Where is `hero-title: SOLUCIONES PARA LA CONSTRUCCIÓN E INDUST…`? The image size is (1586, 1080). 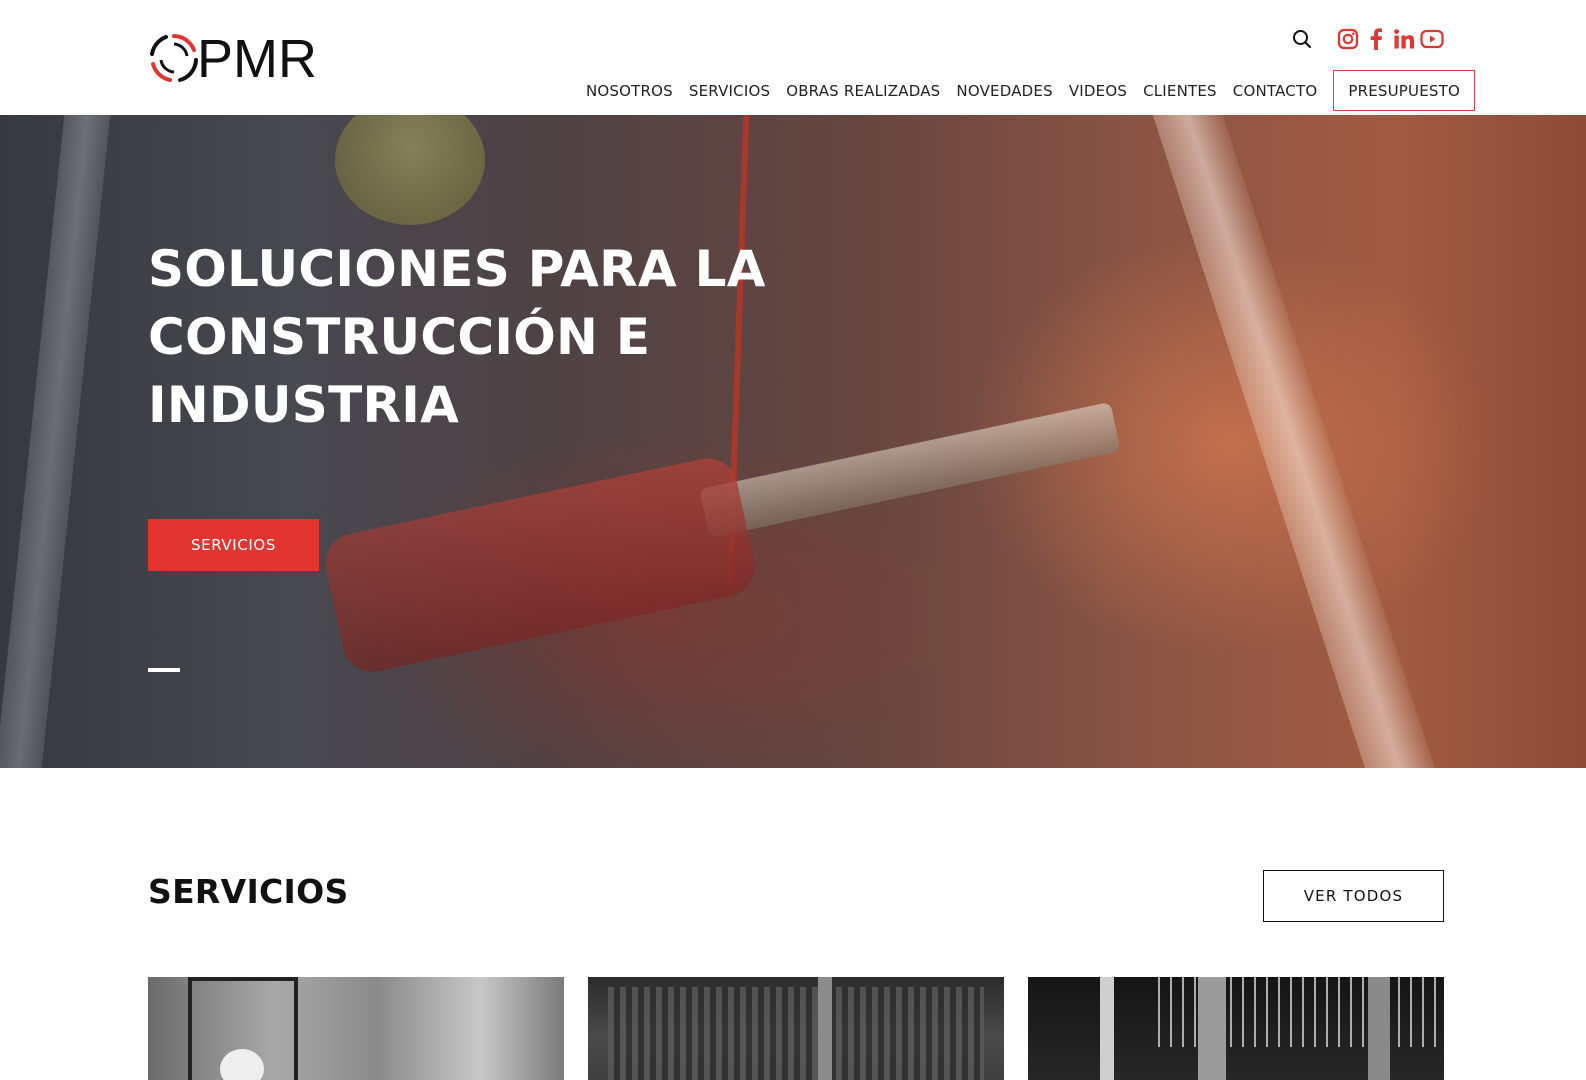
hero-title: SOLUCIONES PARA LA CONSTRUCCIÓN E INDUST… is located at coordinates (457, 337).